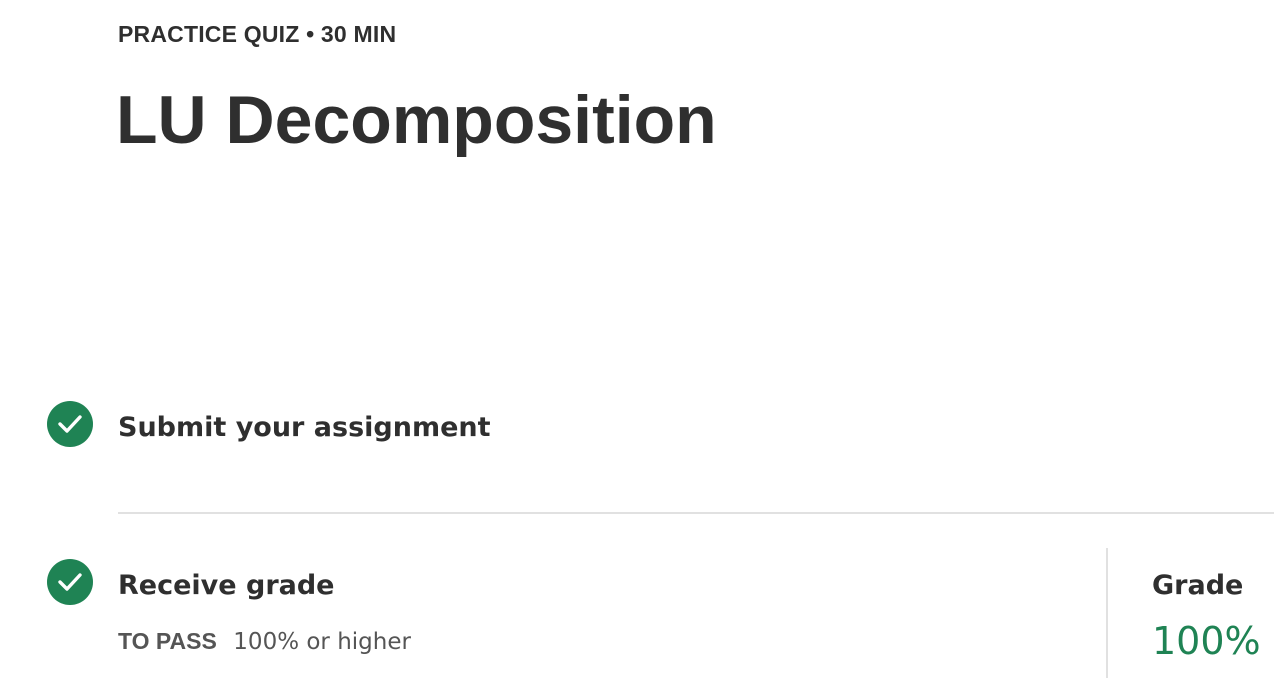  What do you see at coordinates (304, 427) in the screenshot?
I see `step-title: Submit your assignment` at bounding box center [304, 427].